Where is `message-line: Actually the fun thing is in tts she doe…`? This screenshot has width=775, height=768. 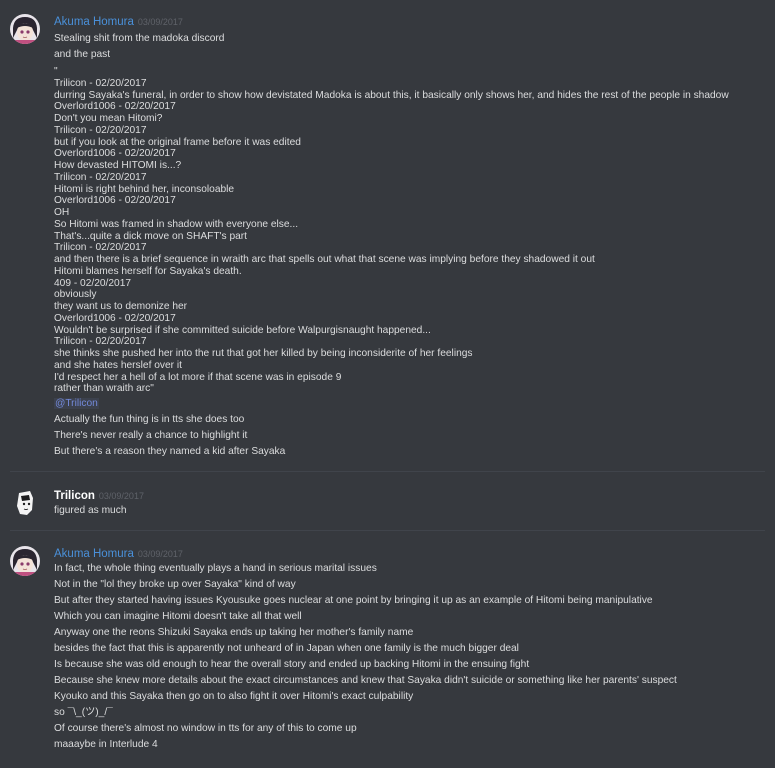
message-line: Actually the fun thing is in tts she doe… is located at coordinates (149, 419).